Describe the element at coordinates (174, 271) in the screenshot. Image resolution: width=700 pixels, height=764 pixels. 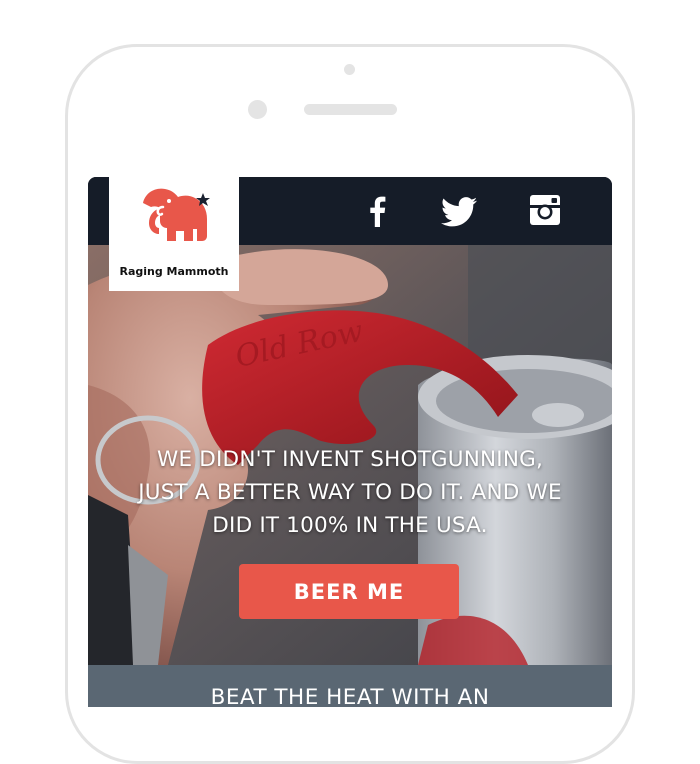
I see `brand-name: Raging Mammoth` at that location.